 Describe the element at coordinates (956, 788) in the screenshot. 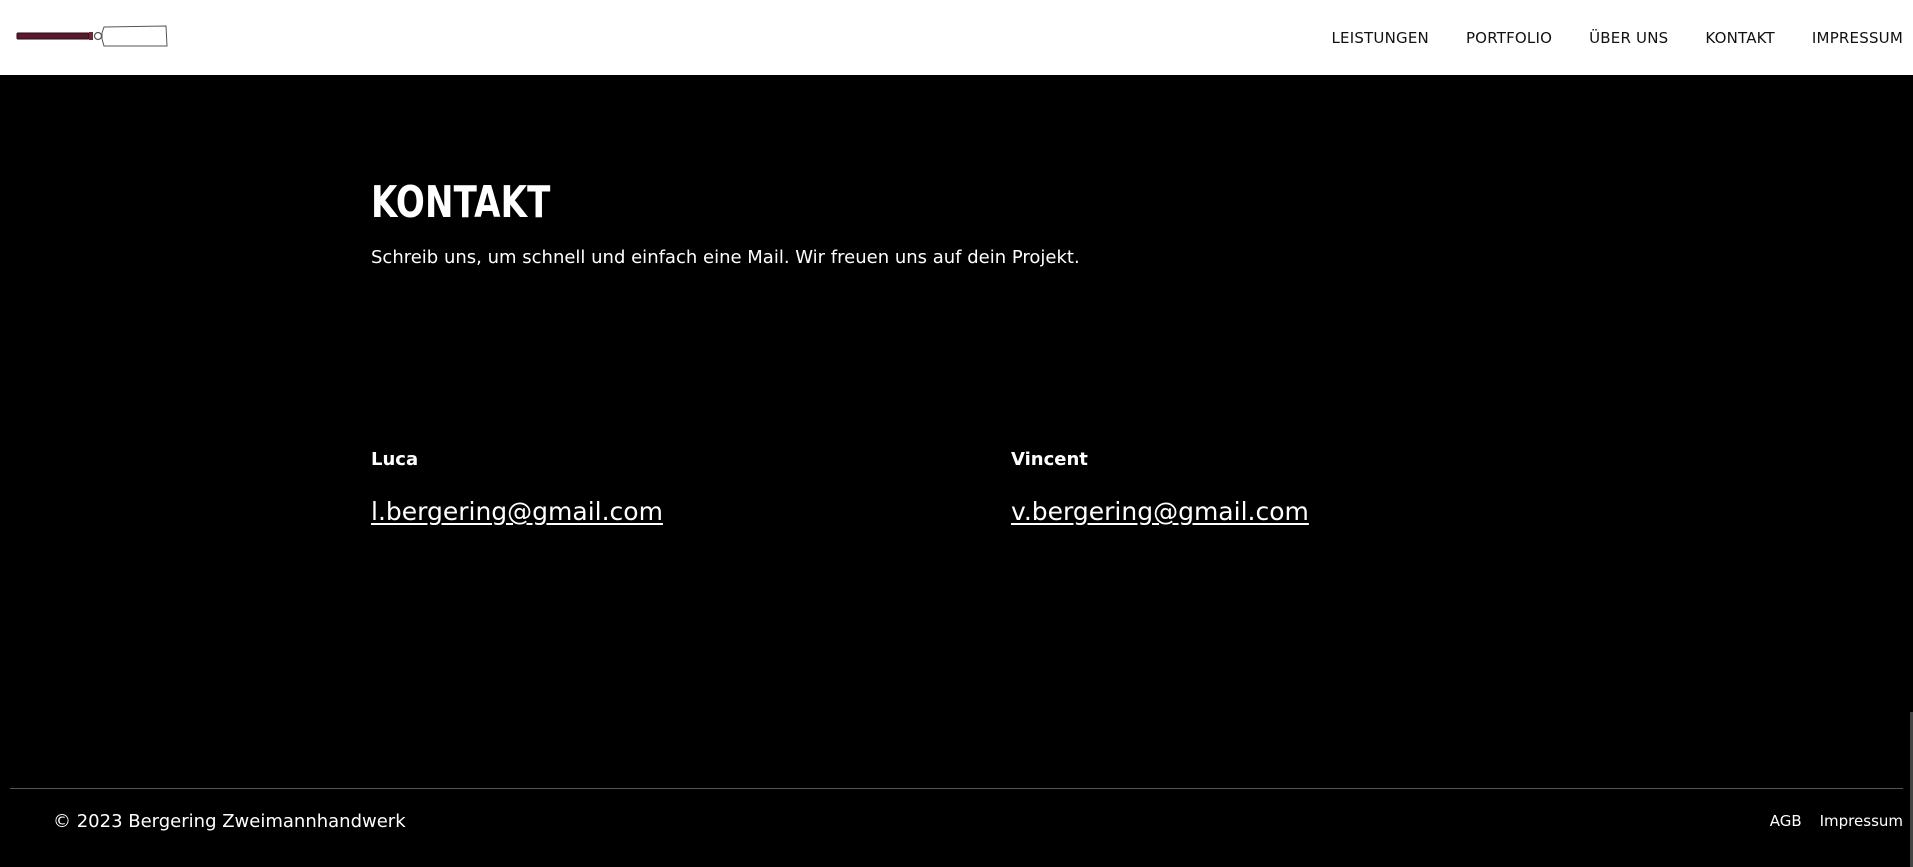

I see `footer-divider` at that location.